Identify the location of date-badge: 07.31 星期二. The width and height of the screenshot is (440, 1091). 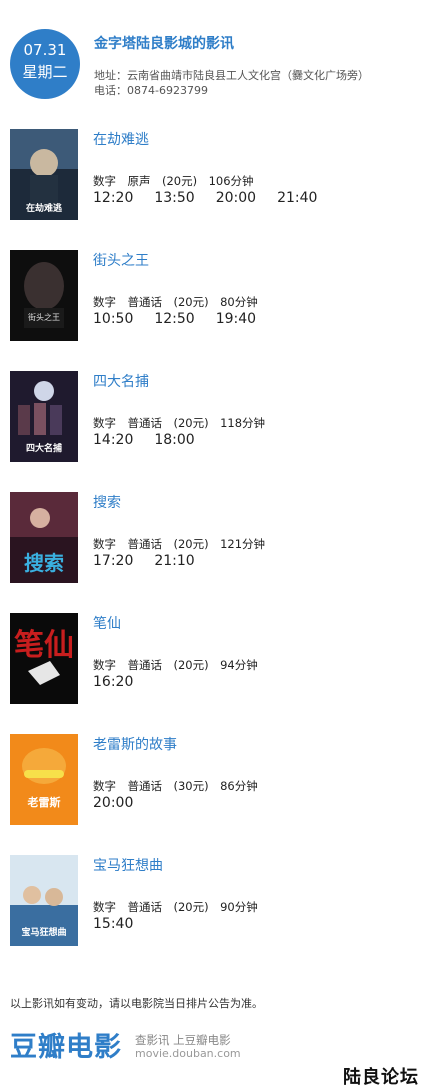
(45, 64).